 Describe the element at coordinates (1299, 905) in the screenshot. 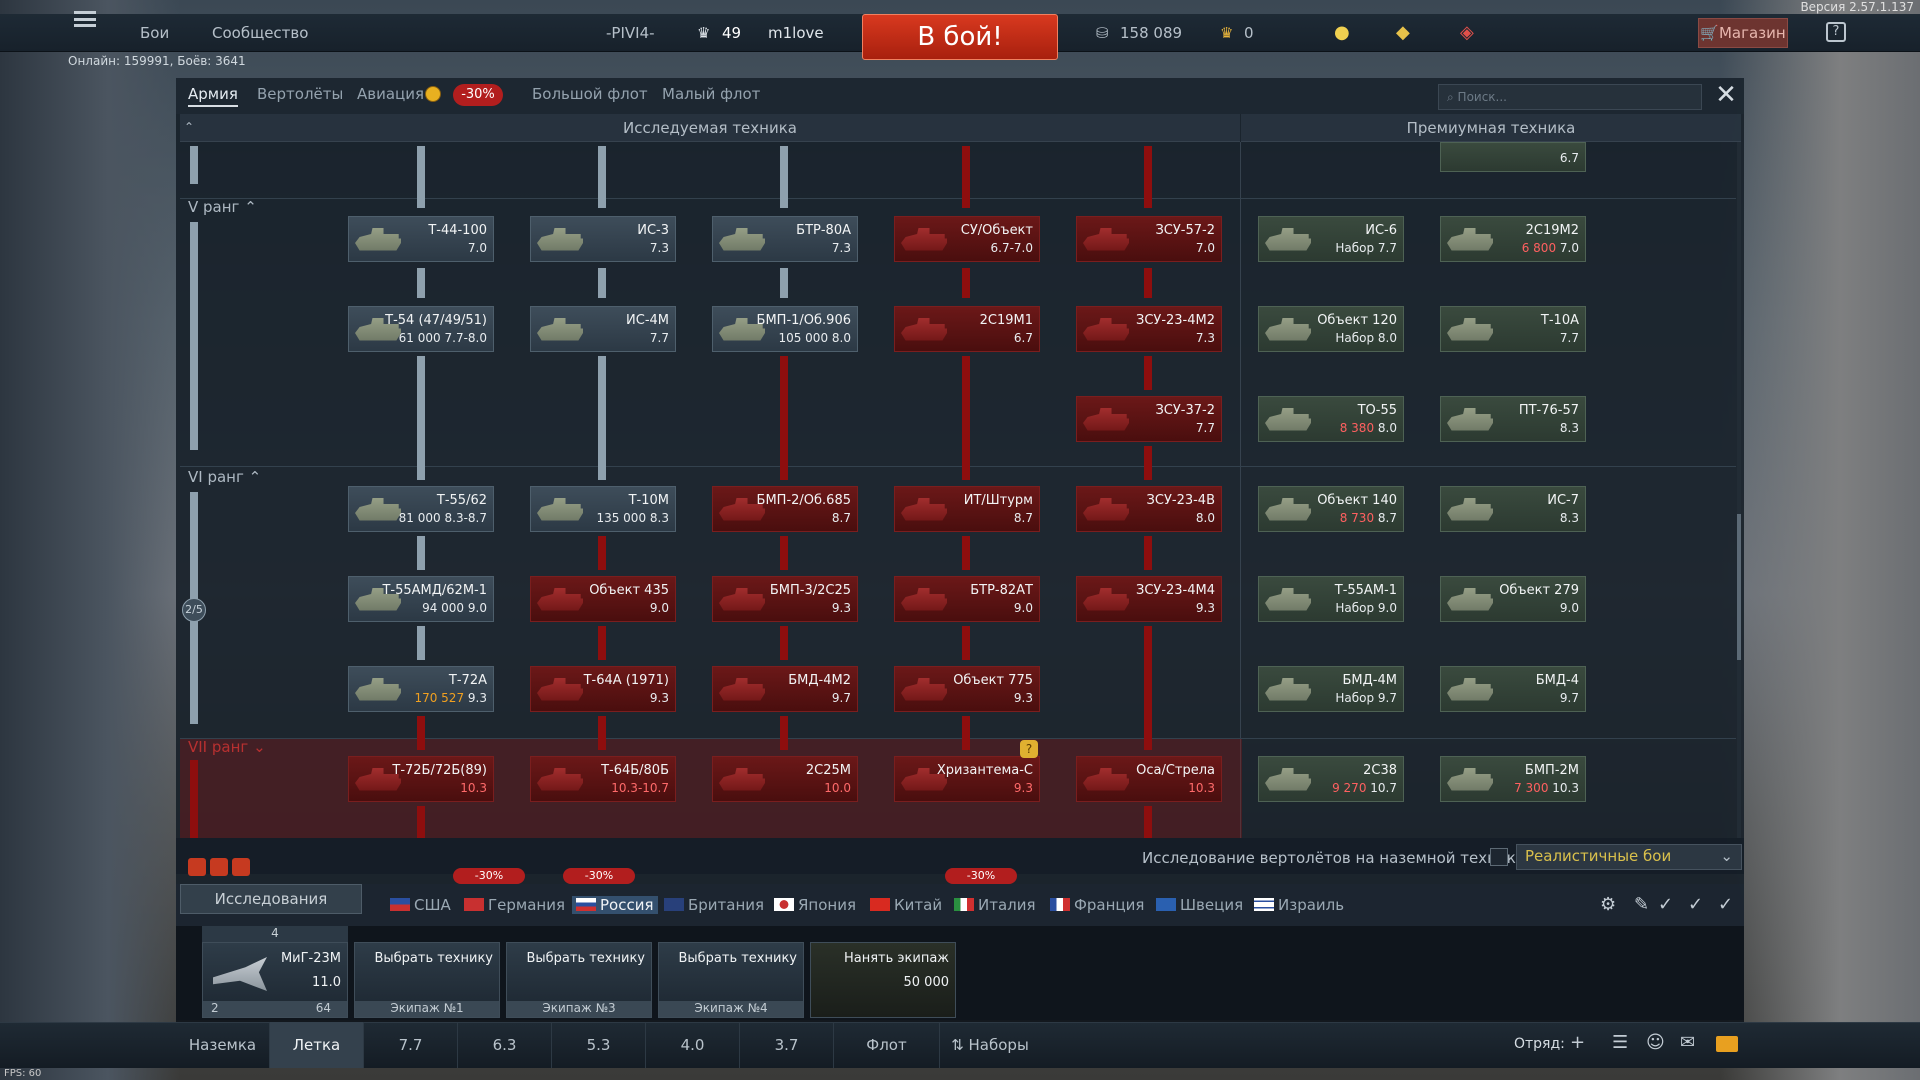

I see `nation-israel: Израиль` at that location.